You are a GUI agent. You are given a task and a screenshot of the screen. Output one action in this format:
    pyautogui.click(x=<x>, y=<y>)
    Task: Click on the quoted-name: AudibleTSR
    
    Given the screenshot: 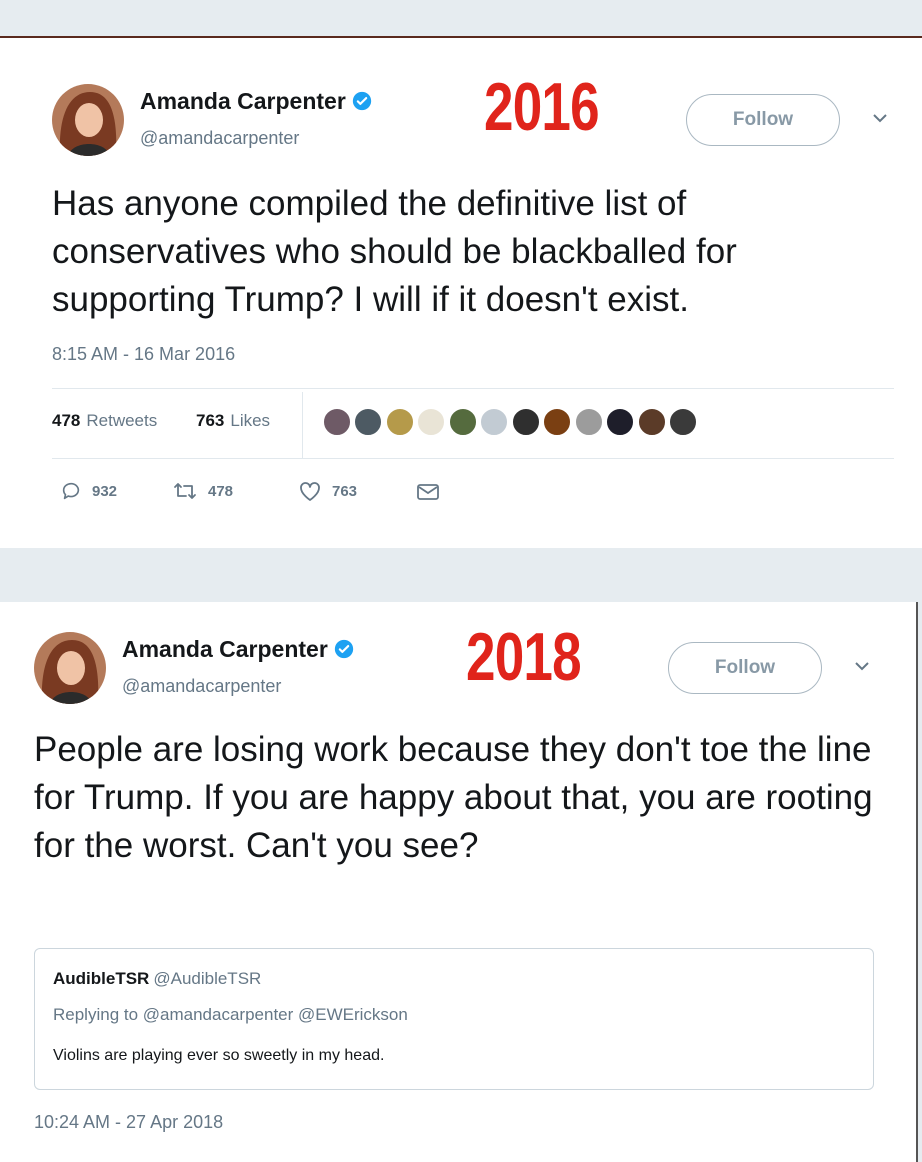 What is the action you would take?
    pyautogui.click(x=101, y=978)
    